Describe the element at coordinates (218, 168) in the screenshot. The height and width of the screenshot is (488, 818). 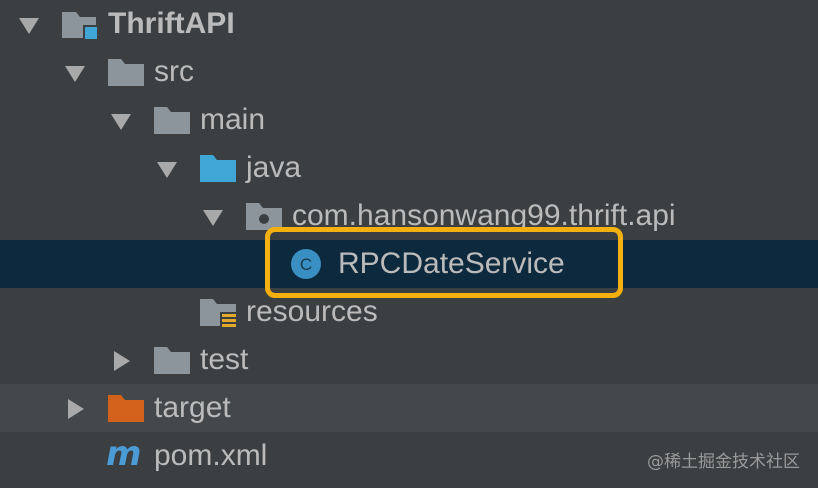
I see `source-root-folder-icon` at that location.